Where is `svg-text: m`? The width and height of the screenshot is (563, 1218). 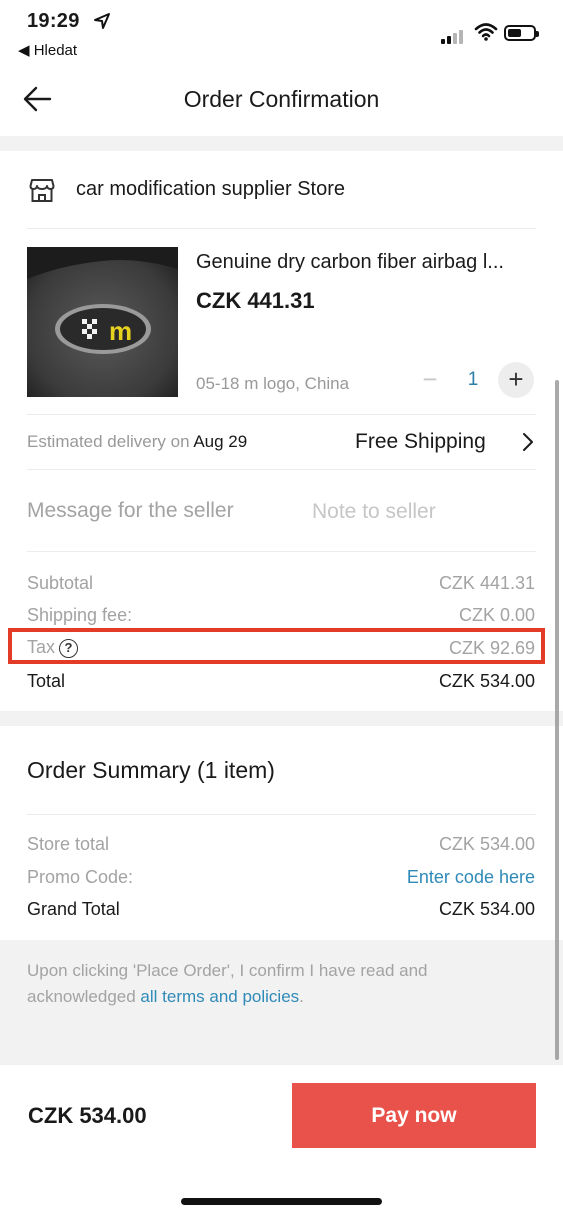
svg-text: m is located at coordinates (120, 331).